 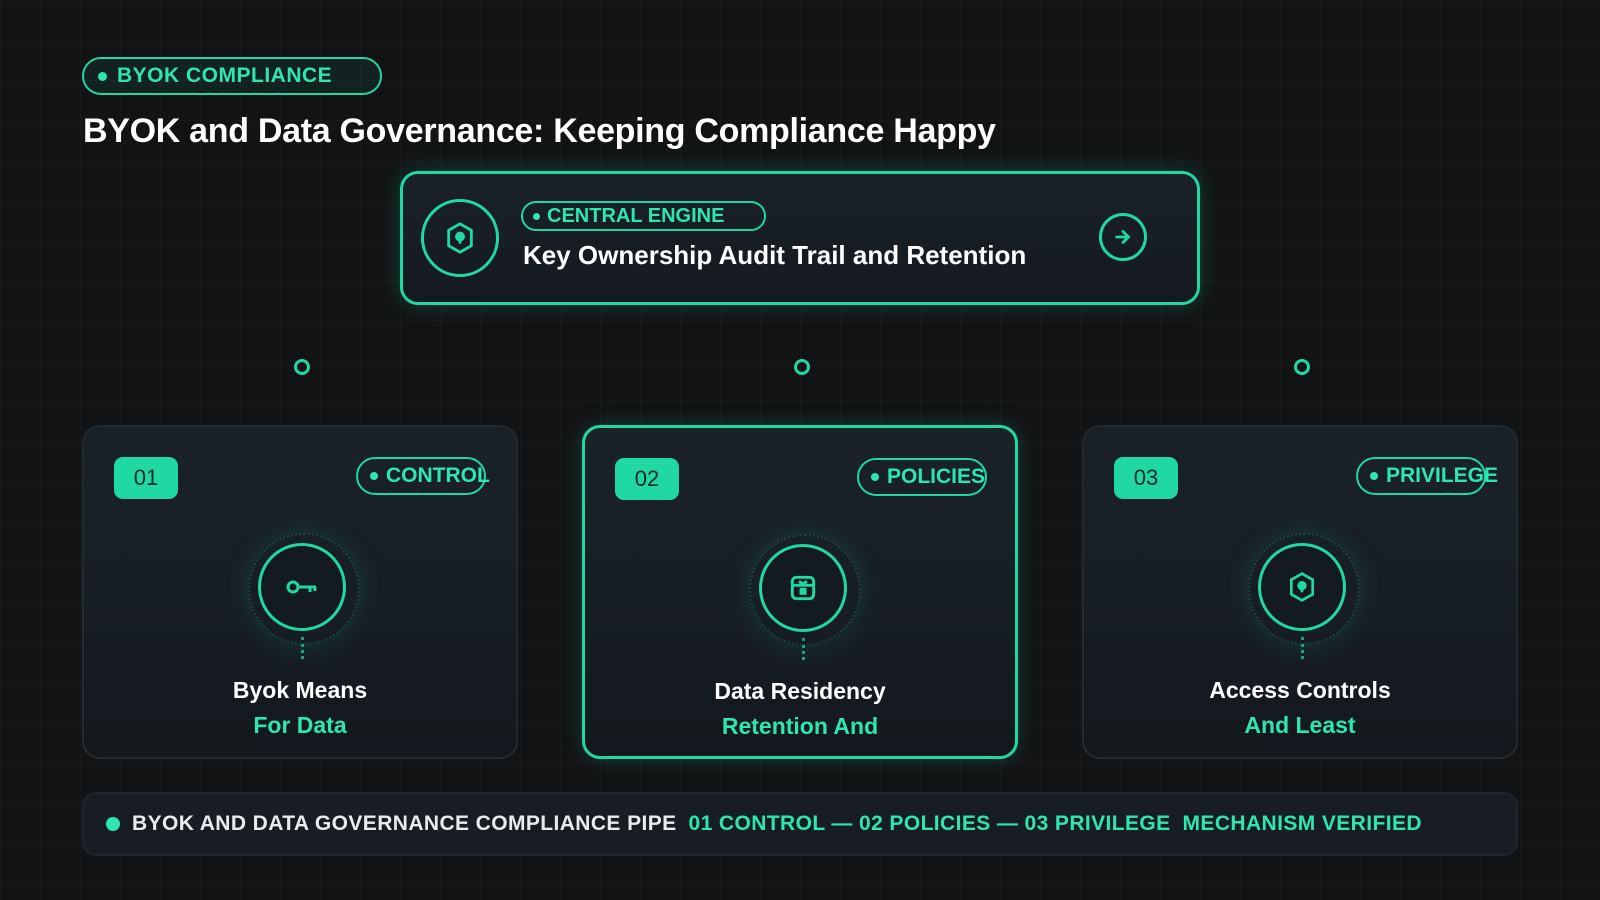 I want to click on footer-steps: 01 CONTROL — 02 POLICIES — 03 PRIVILEGE, so click(x=929, y=823).